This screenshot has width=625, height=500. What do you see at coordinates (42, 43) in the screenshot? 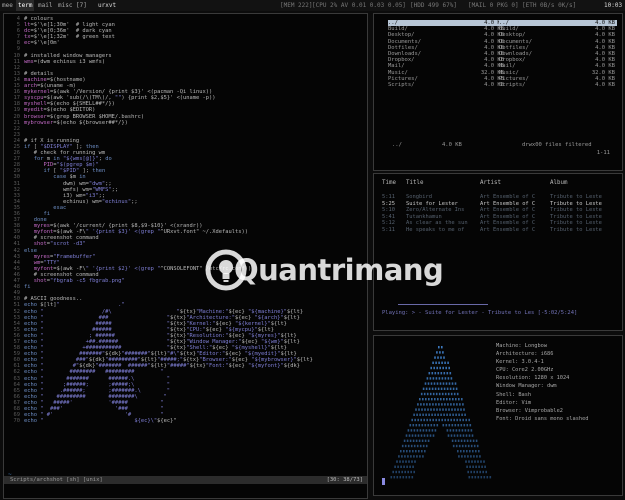
I see `line-code: ec=$'\e[0m'` at bounding box center [42, 43].